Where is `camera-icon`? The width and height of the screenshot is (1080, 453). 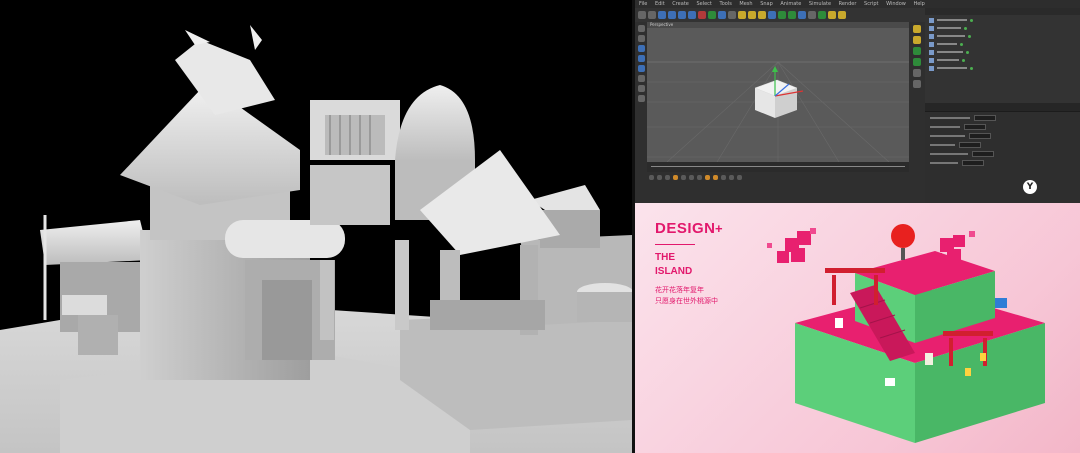 camera-icon is located at coordinates (832, 15).